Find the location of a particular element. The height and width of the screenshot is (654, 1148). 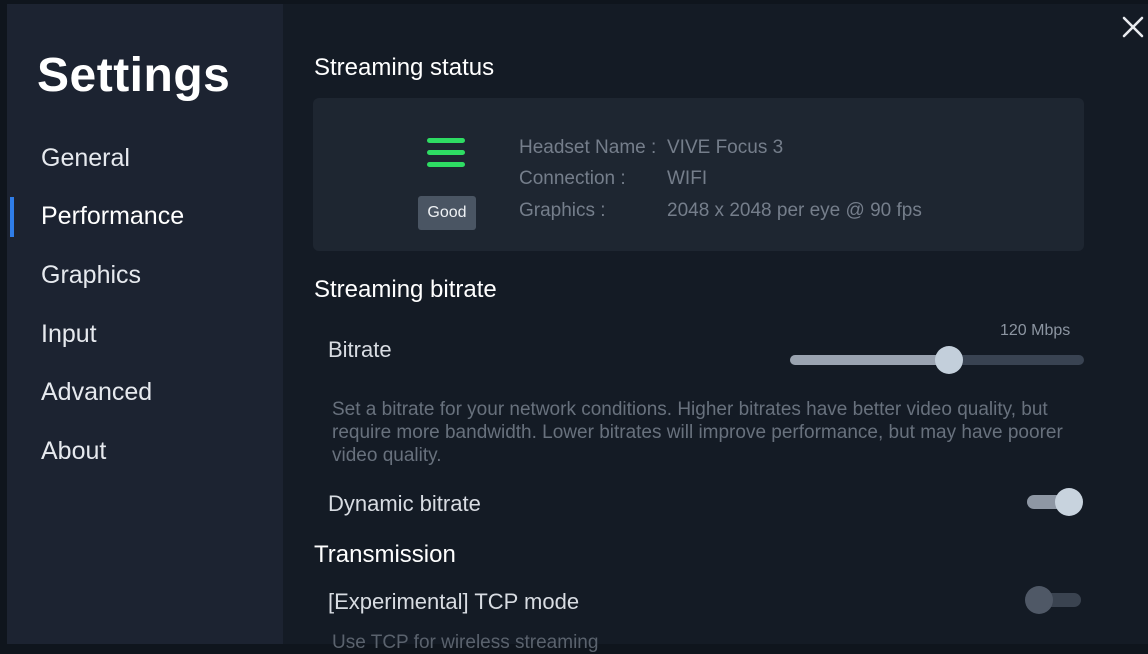

sidebar-item-performance: Performance is located at coordinates (112, 216).